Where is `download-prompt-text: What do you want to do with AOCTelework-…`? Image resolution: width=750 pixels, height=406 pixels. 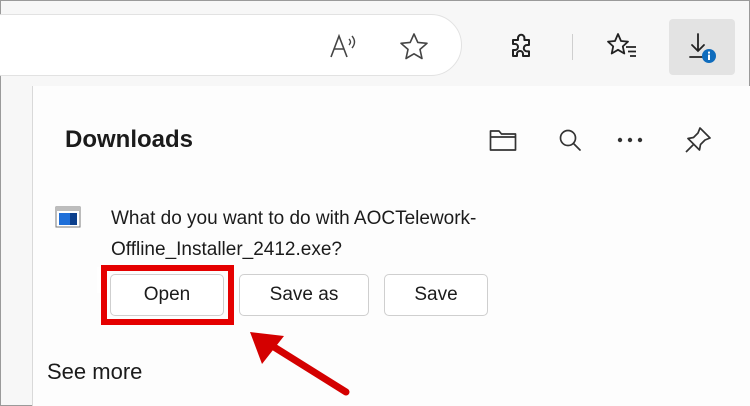 download-prompt-text: What do you want to do with AOCTelework-… is located at coordinates (294, 234).